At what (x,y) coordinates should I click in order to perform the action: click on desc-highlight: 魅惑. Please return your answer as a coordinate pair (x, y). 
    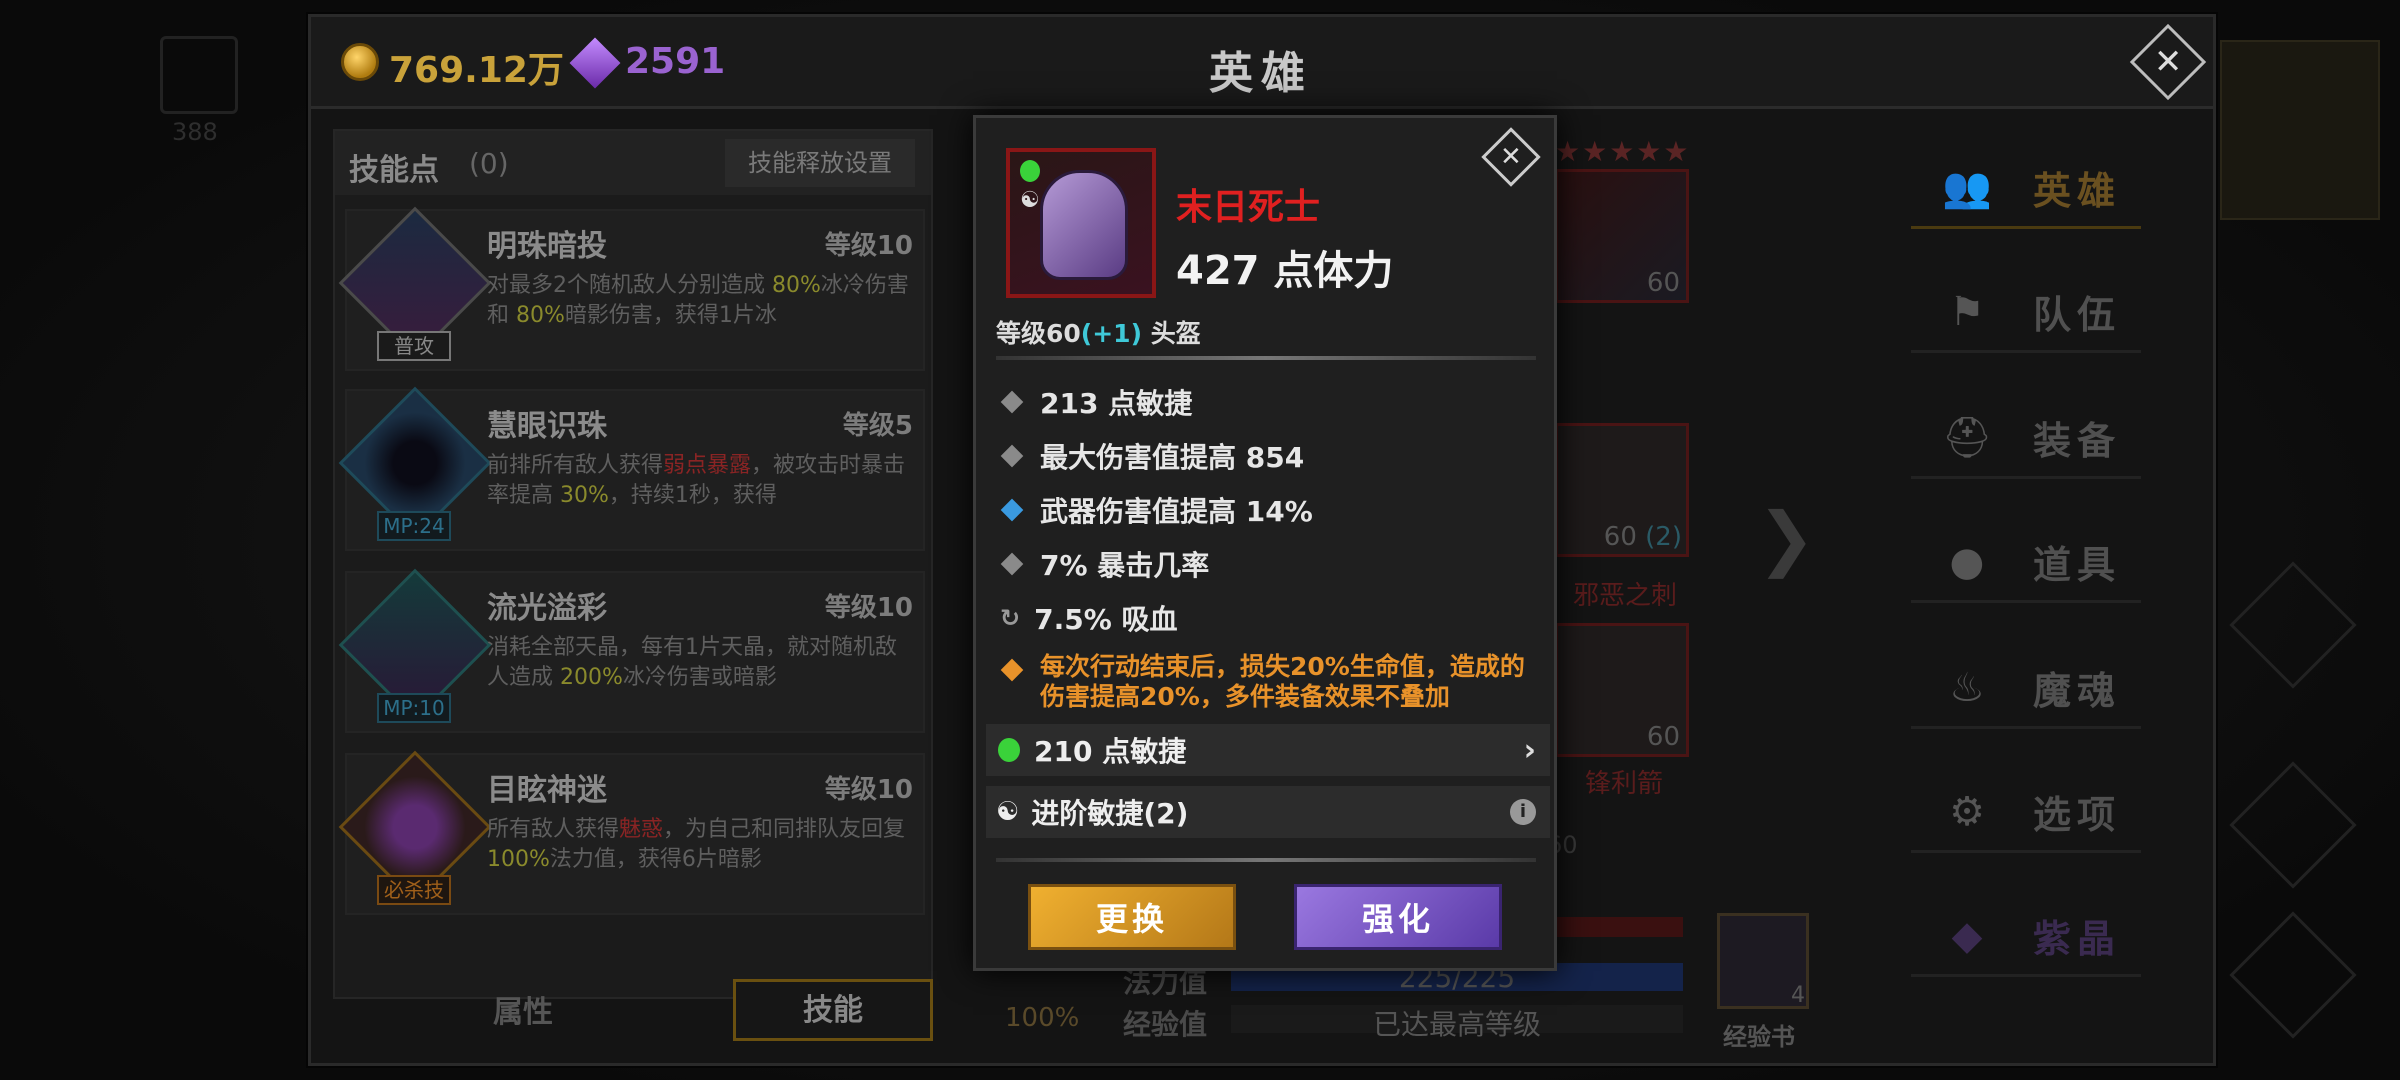
    Looking at the image, I should click on (641, 829).